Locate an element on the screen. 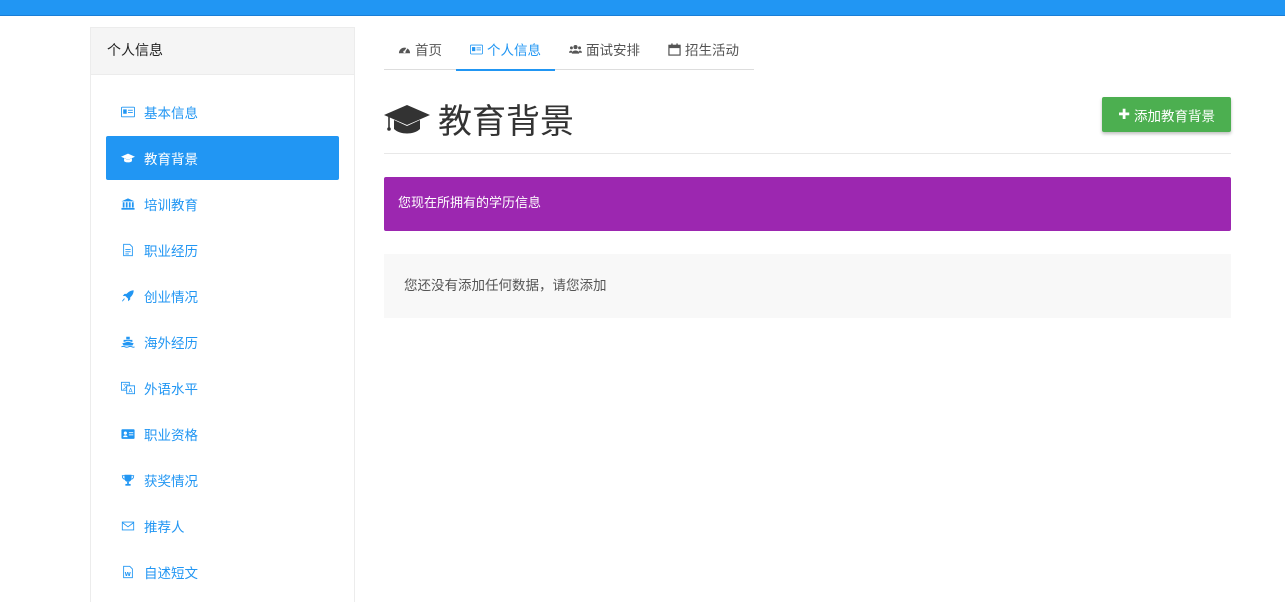 The width and height of the screenshot is (1285, 602). sidebar-item-label: 自述短文 is located at coordinates (171, 574).